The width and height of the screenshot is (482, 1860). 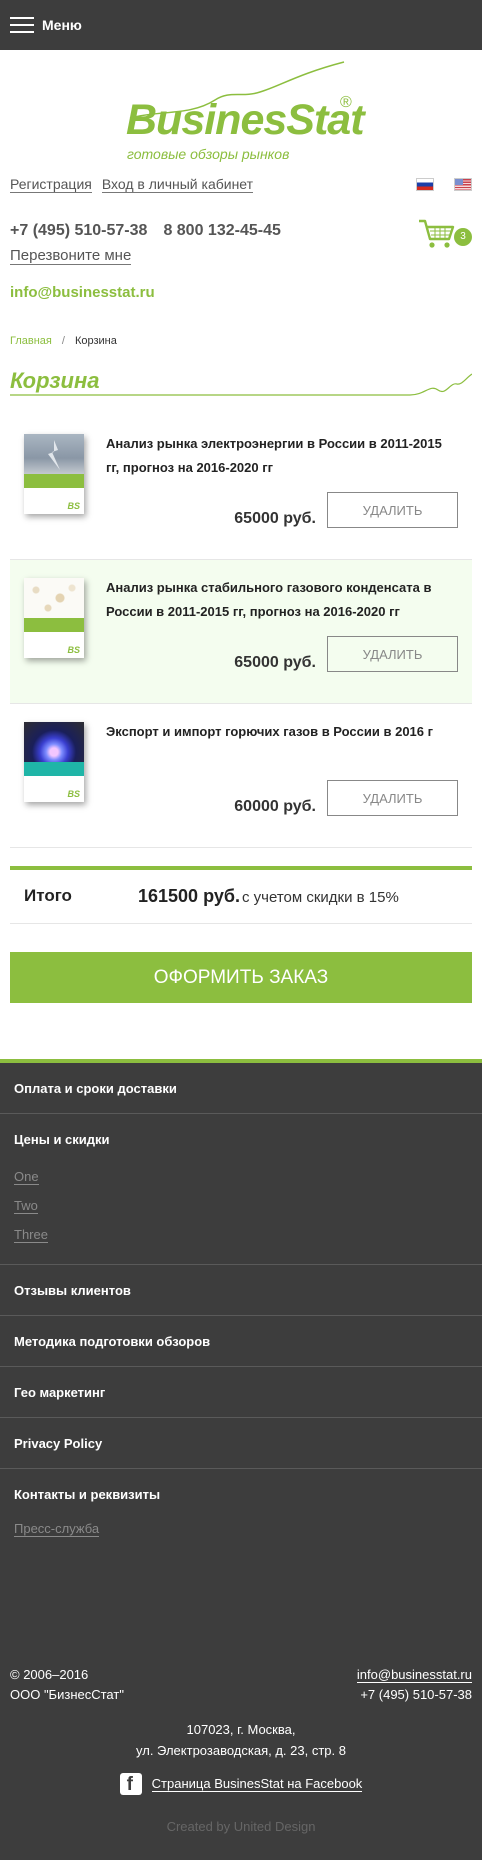 I want to click on facebook-icon, so click(x=130, y=1784).